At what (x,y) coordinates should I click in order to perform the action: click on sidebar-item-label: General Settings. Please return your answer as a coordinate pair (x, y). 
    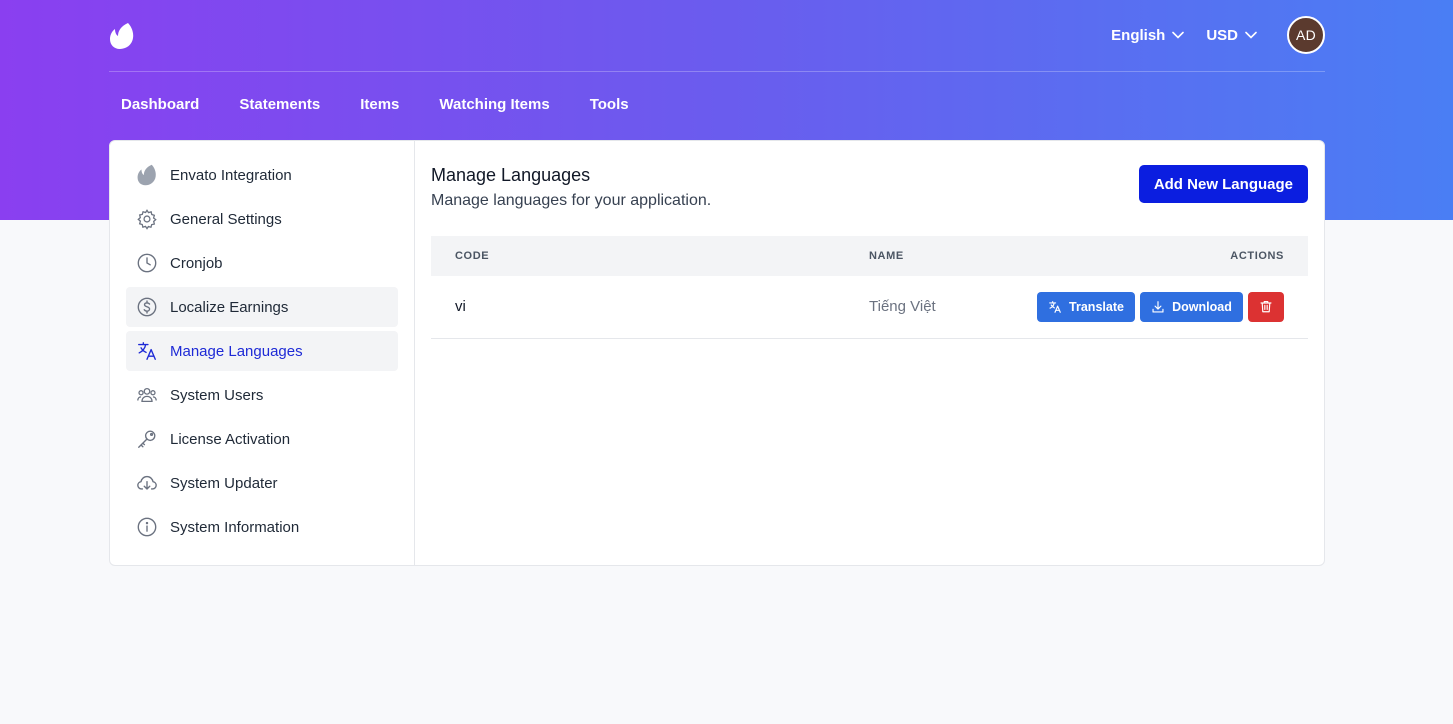
    Looking at the image, I should click on (226, 219).